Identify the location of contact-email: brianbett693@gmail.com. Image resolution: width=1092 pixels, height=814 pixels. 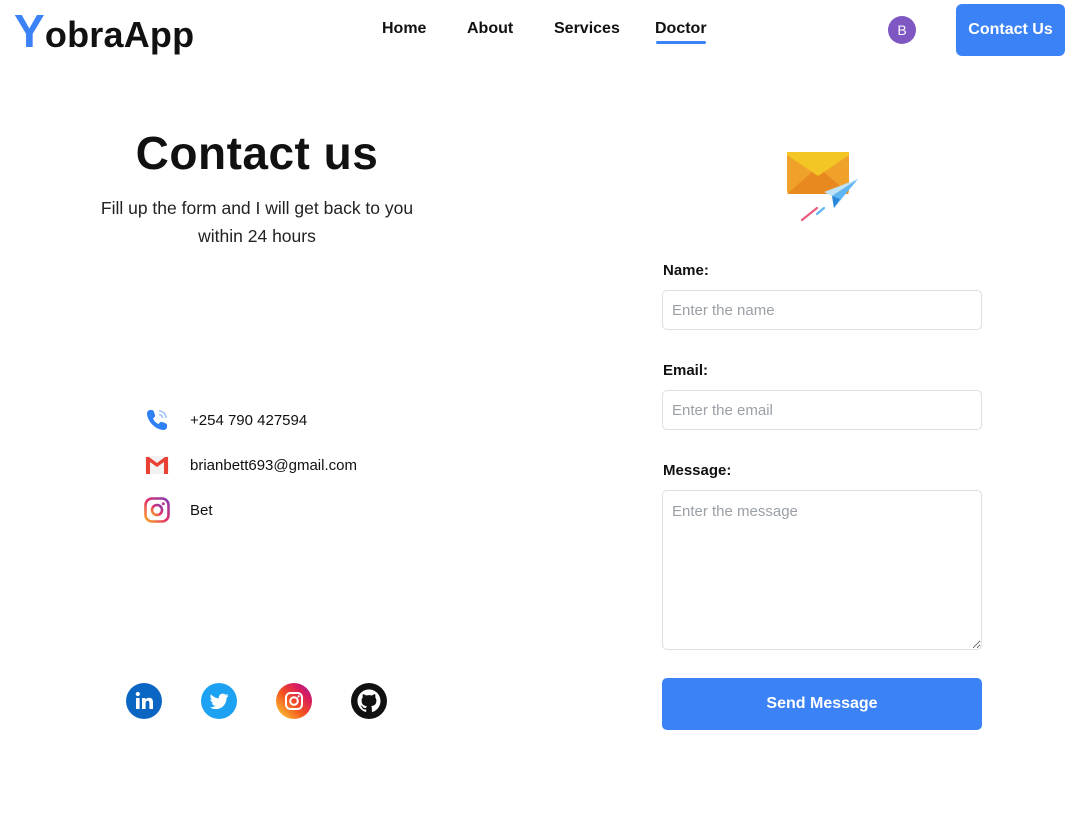
(273, 465).